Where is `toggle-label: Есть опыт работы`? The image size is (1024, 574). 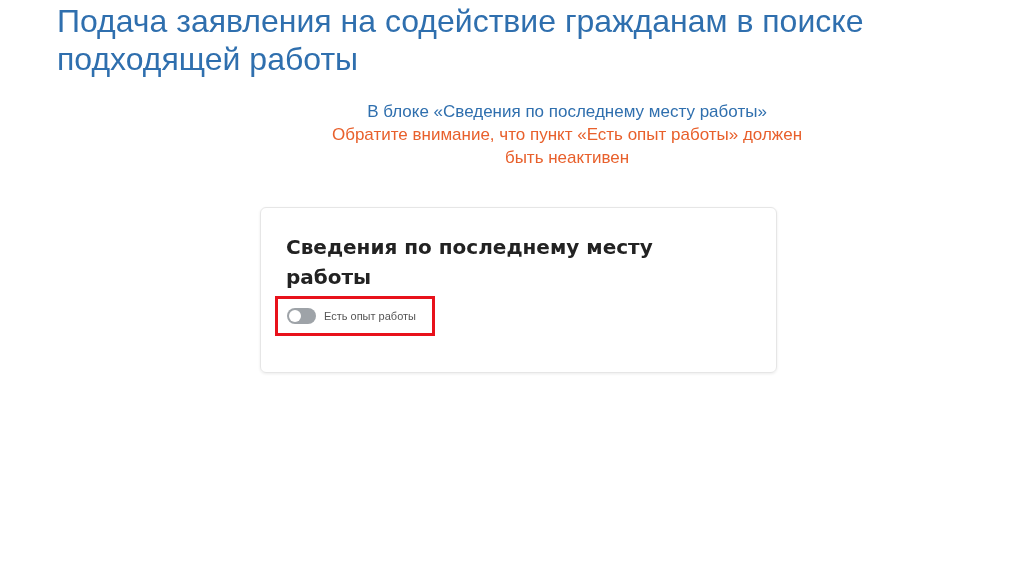 toggle-label: Есть опыт работы is located at coordinates (370, 316).